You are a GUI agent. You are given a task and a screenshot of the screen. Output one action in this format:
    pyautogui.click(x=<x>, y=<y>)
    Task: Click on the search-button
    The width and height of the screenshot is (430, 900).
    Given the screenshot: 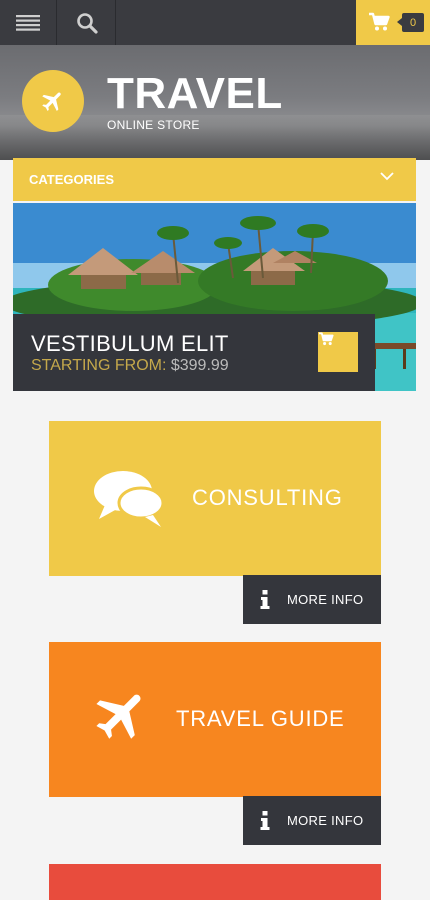 What is the action you would take?
    pyautogui.click(x=87, y=22)
    